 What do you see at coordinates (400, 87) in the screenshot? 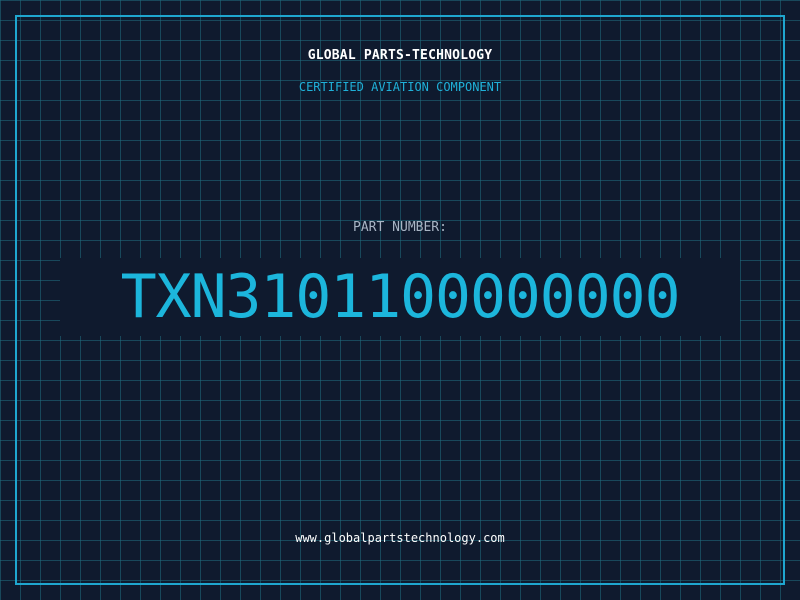
I see `certification-tagline: CERTIFIED AVIATION COMPONENT` at bounding box center [400, 87].